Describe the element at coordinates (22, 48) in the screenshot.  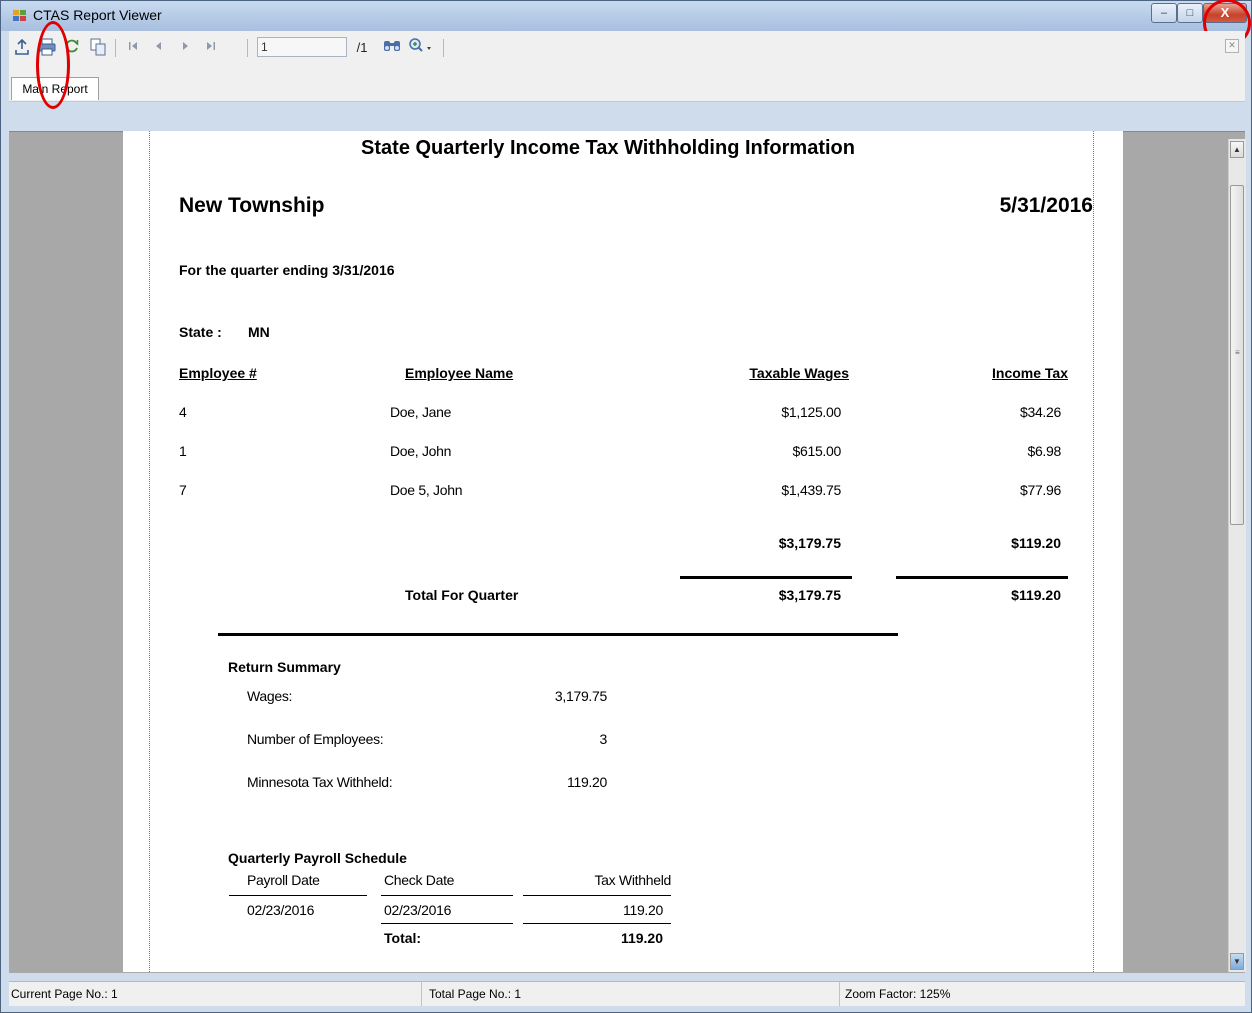
I see `export-icon` at that location.